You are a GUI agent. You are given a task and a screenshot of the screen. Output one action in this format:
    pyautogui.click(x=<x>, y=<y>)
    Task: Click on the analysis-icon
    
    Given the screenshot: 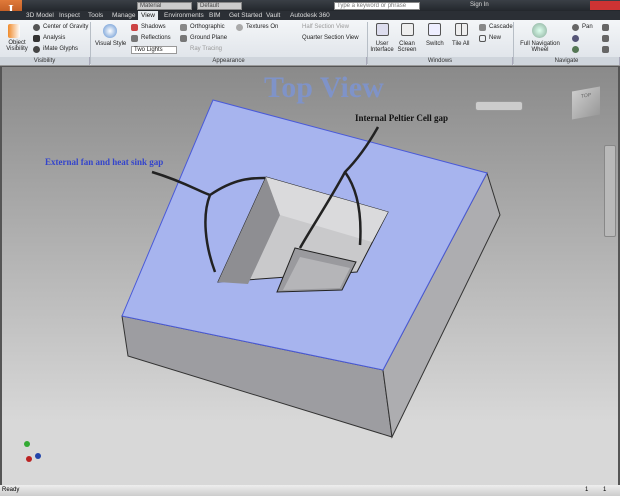 What is the action you would take?
    pyautogui.click(x=36, y=38)
    